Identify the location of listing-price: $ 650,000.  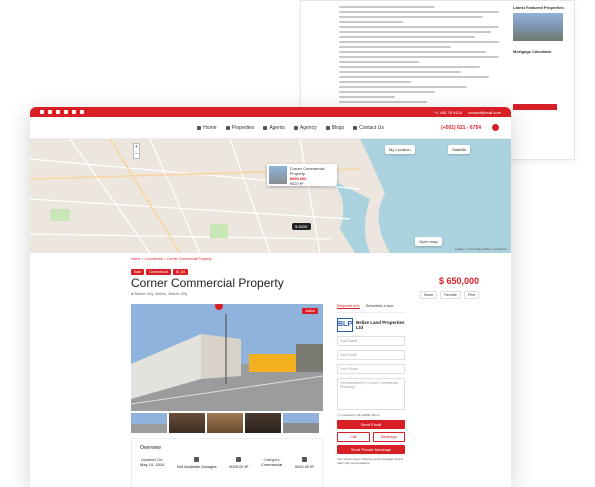
(458, 281).